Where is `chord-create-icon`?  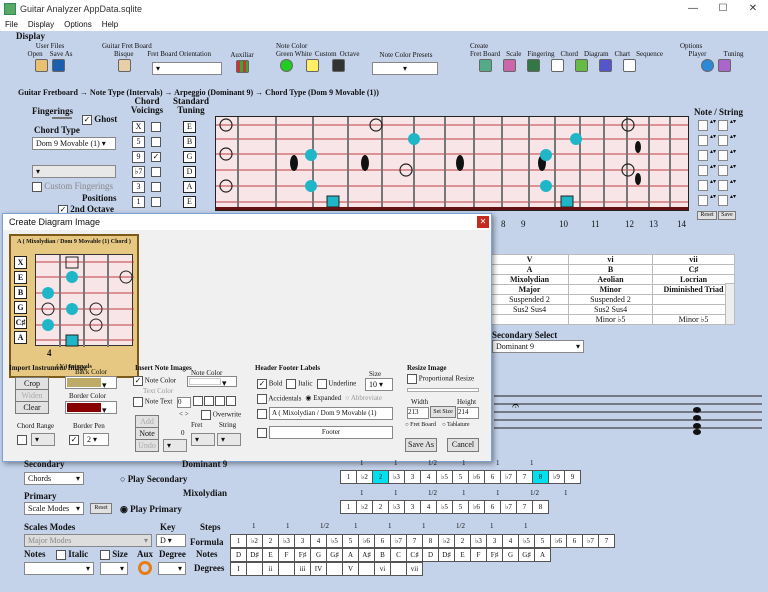 chord-create-icon is located at coordinates (557, 65).